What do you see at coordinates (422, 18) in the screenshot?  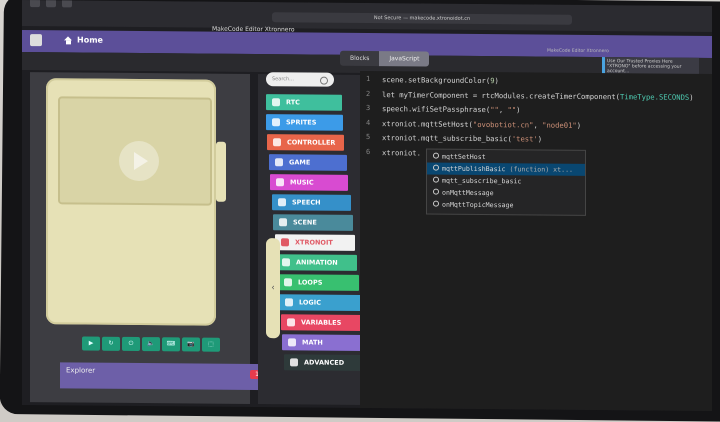 I see `address-bar: Not Secure — makecode.xtronoidot.cn` at bounding box center [422, 18].